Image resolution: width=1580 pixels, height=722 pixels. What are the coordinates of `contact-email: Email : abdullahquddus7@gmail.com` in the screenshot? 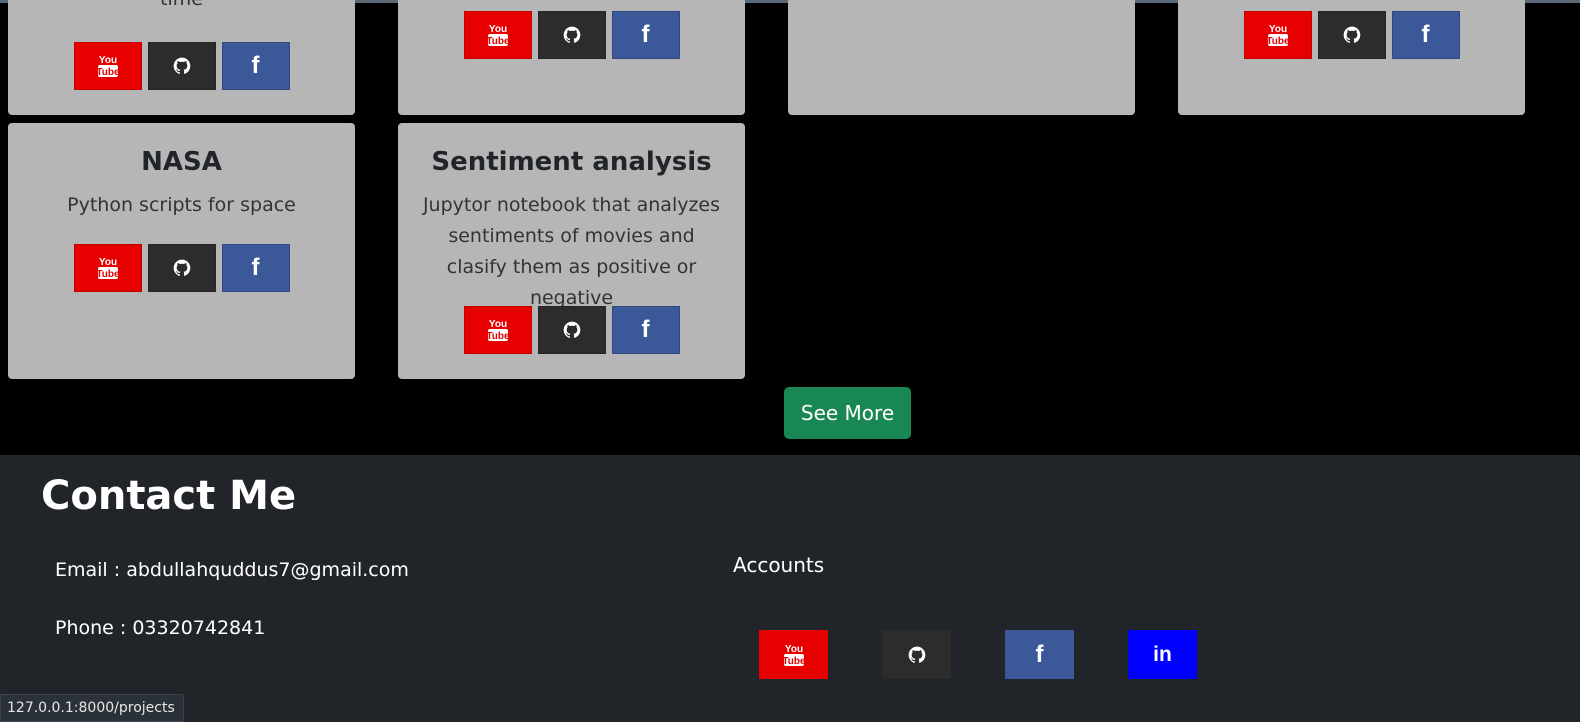 It's located at (232, 570).